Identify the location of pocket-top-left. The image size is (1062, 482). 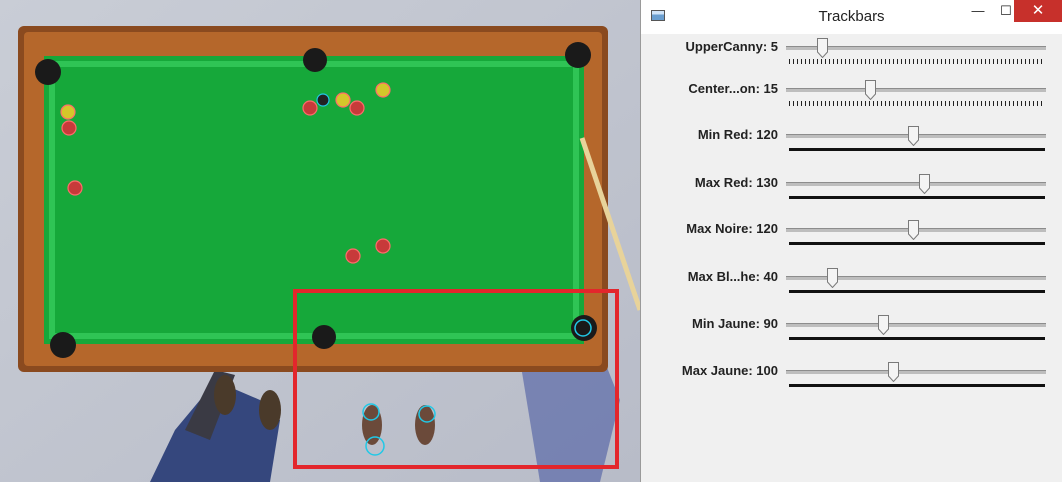
(48, 72).